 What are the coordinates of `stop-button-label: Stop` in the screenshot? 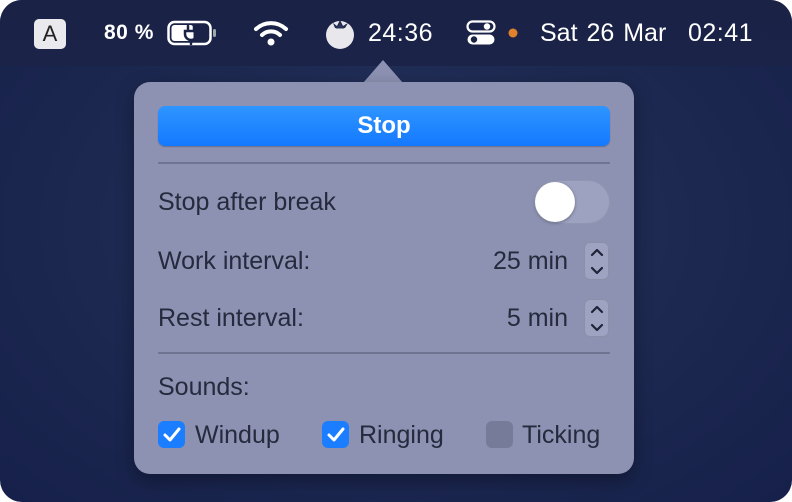 It's located at (384, 125).